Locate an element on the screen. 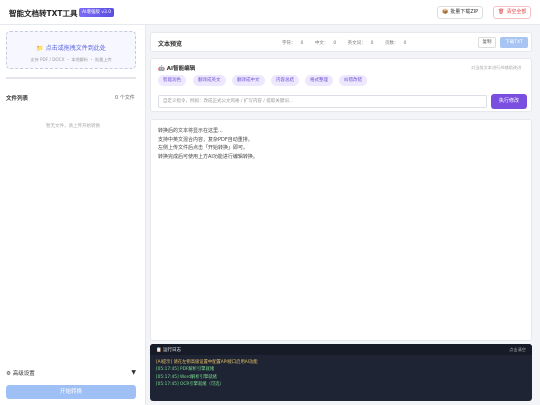 The width and height of the screenshot is (540, 405). log-title: 📋 运行日志 is located at coordinates (168, 350).